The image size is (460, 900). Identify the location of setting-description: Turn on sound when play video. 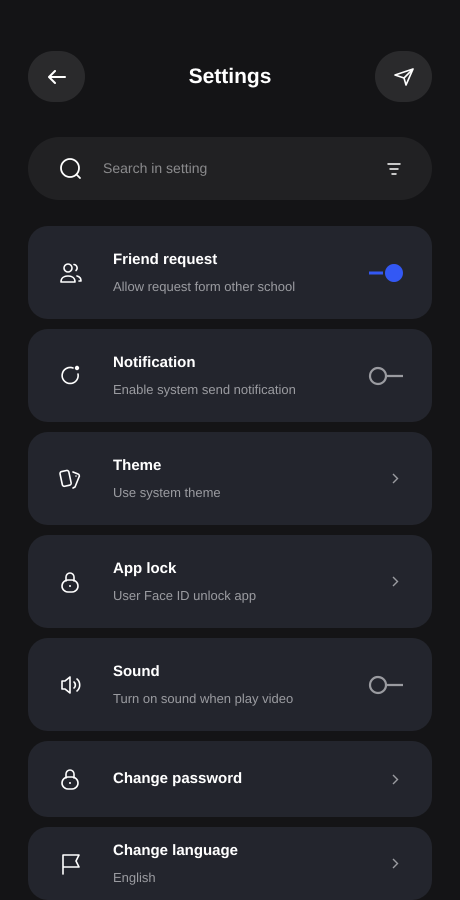
(203, 699).